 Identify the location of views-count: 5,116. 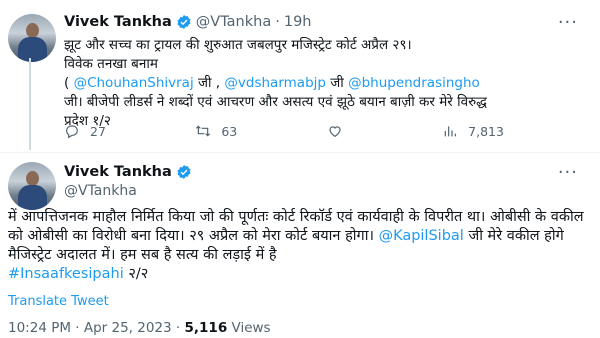
(206, 328).